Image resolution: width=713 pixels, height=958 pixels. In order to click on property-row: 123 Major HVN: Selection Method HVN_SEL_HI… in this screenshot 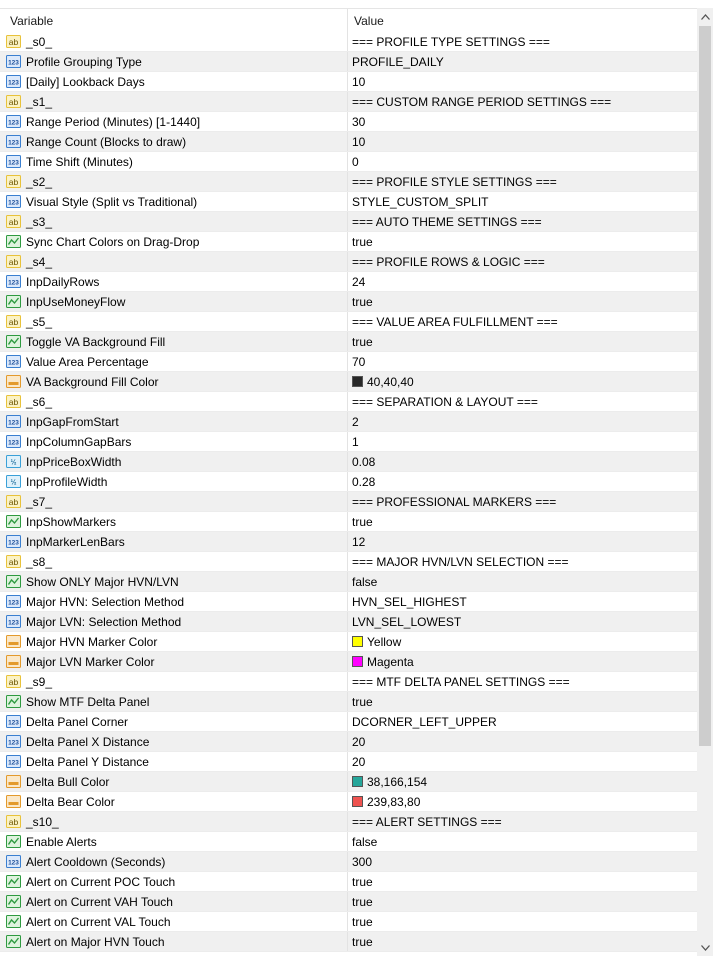, I will do `click(348, 602)`.